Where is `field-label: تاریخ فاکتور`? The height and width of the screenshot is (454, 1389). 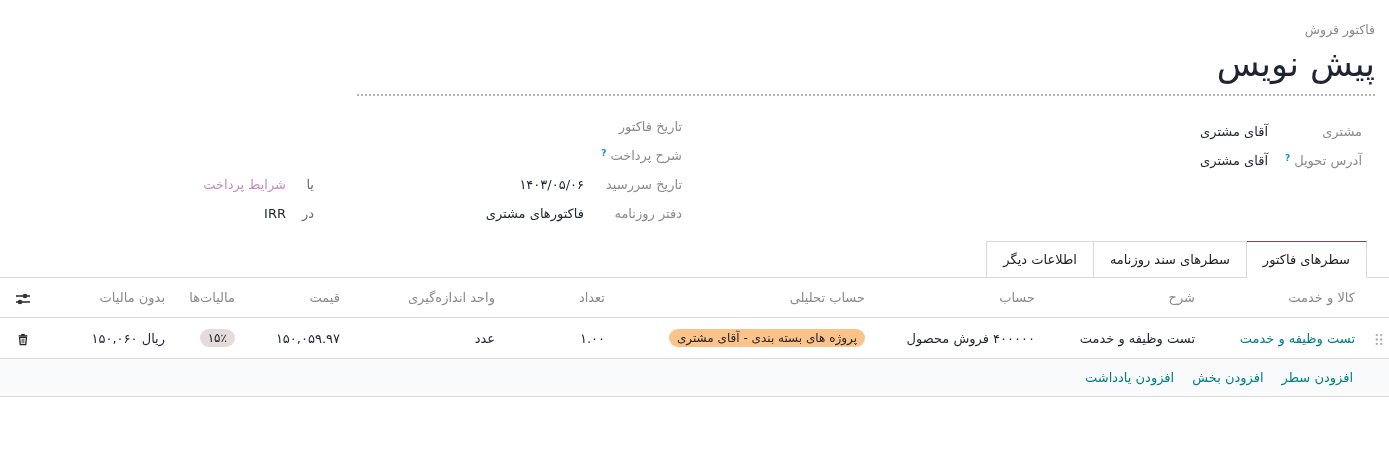
field-label: تاریخ فاکتور is located at coordinates (650, 127).